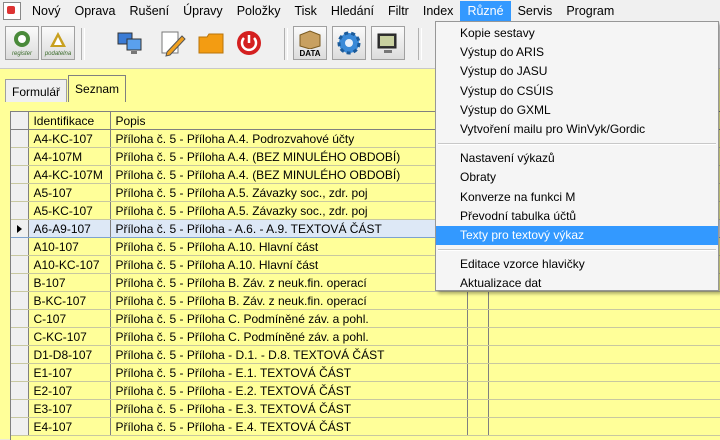 Image resolution: width=720 pixels, height=440 pixels. I want to click on column-header-popis: Popis, so click(289, 121).